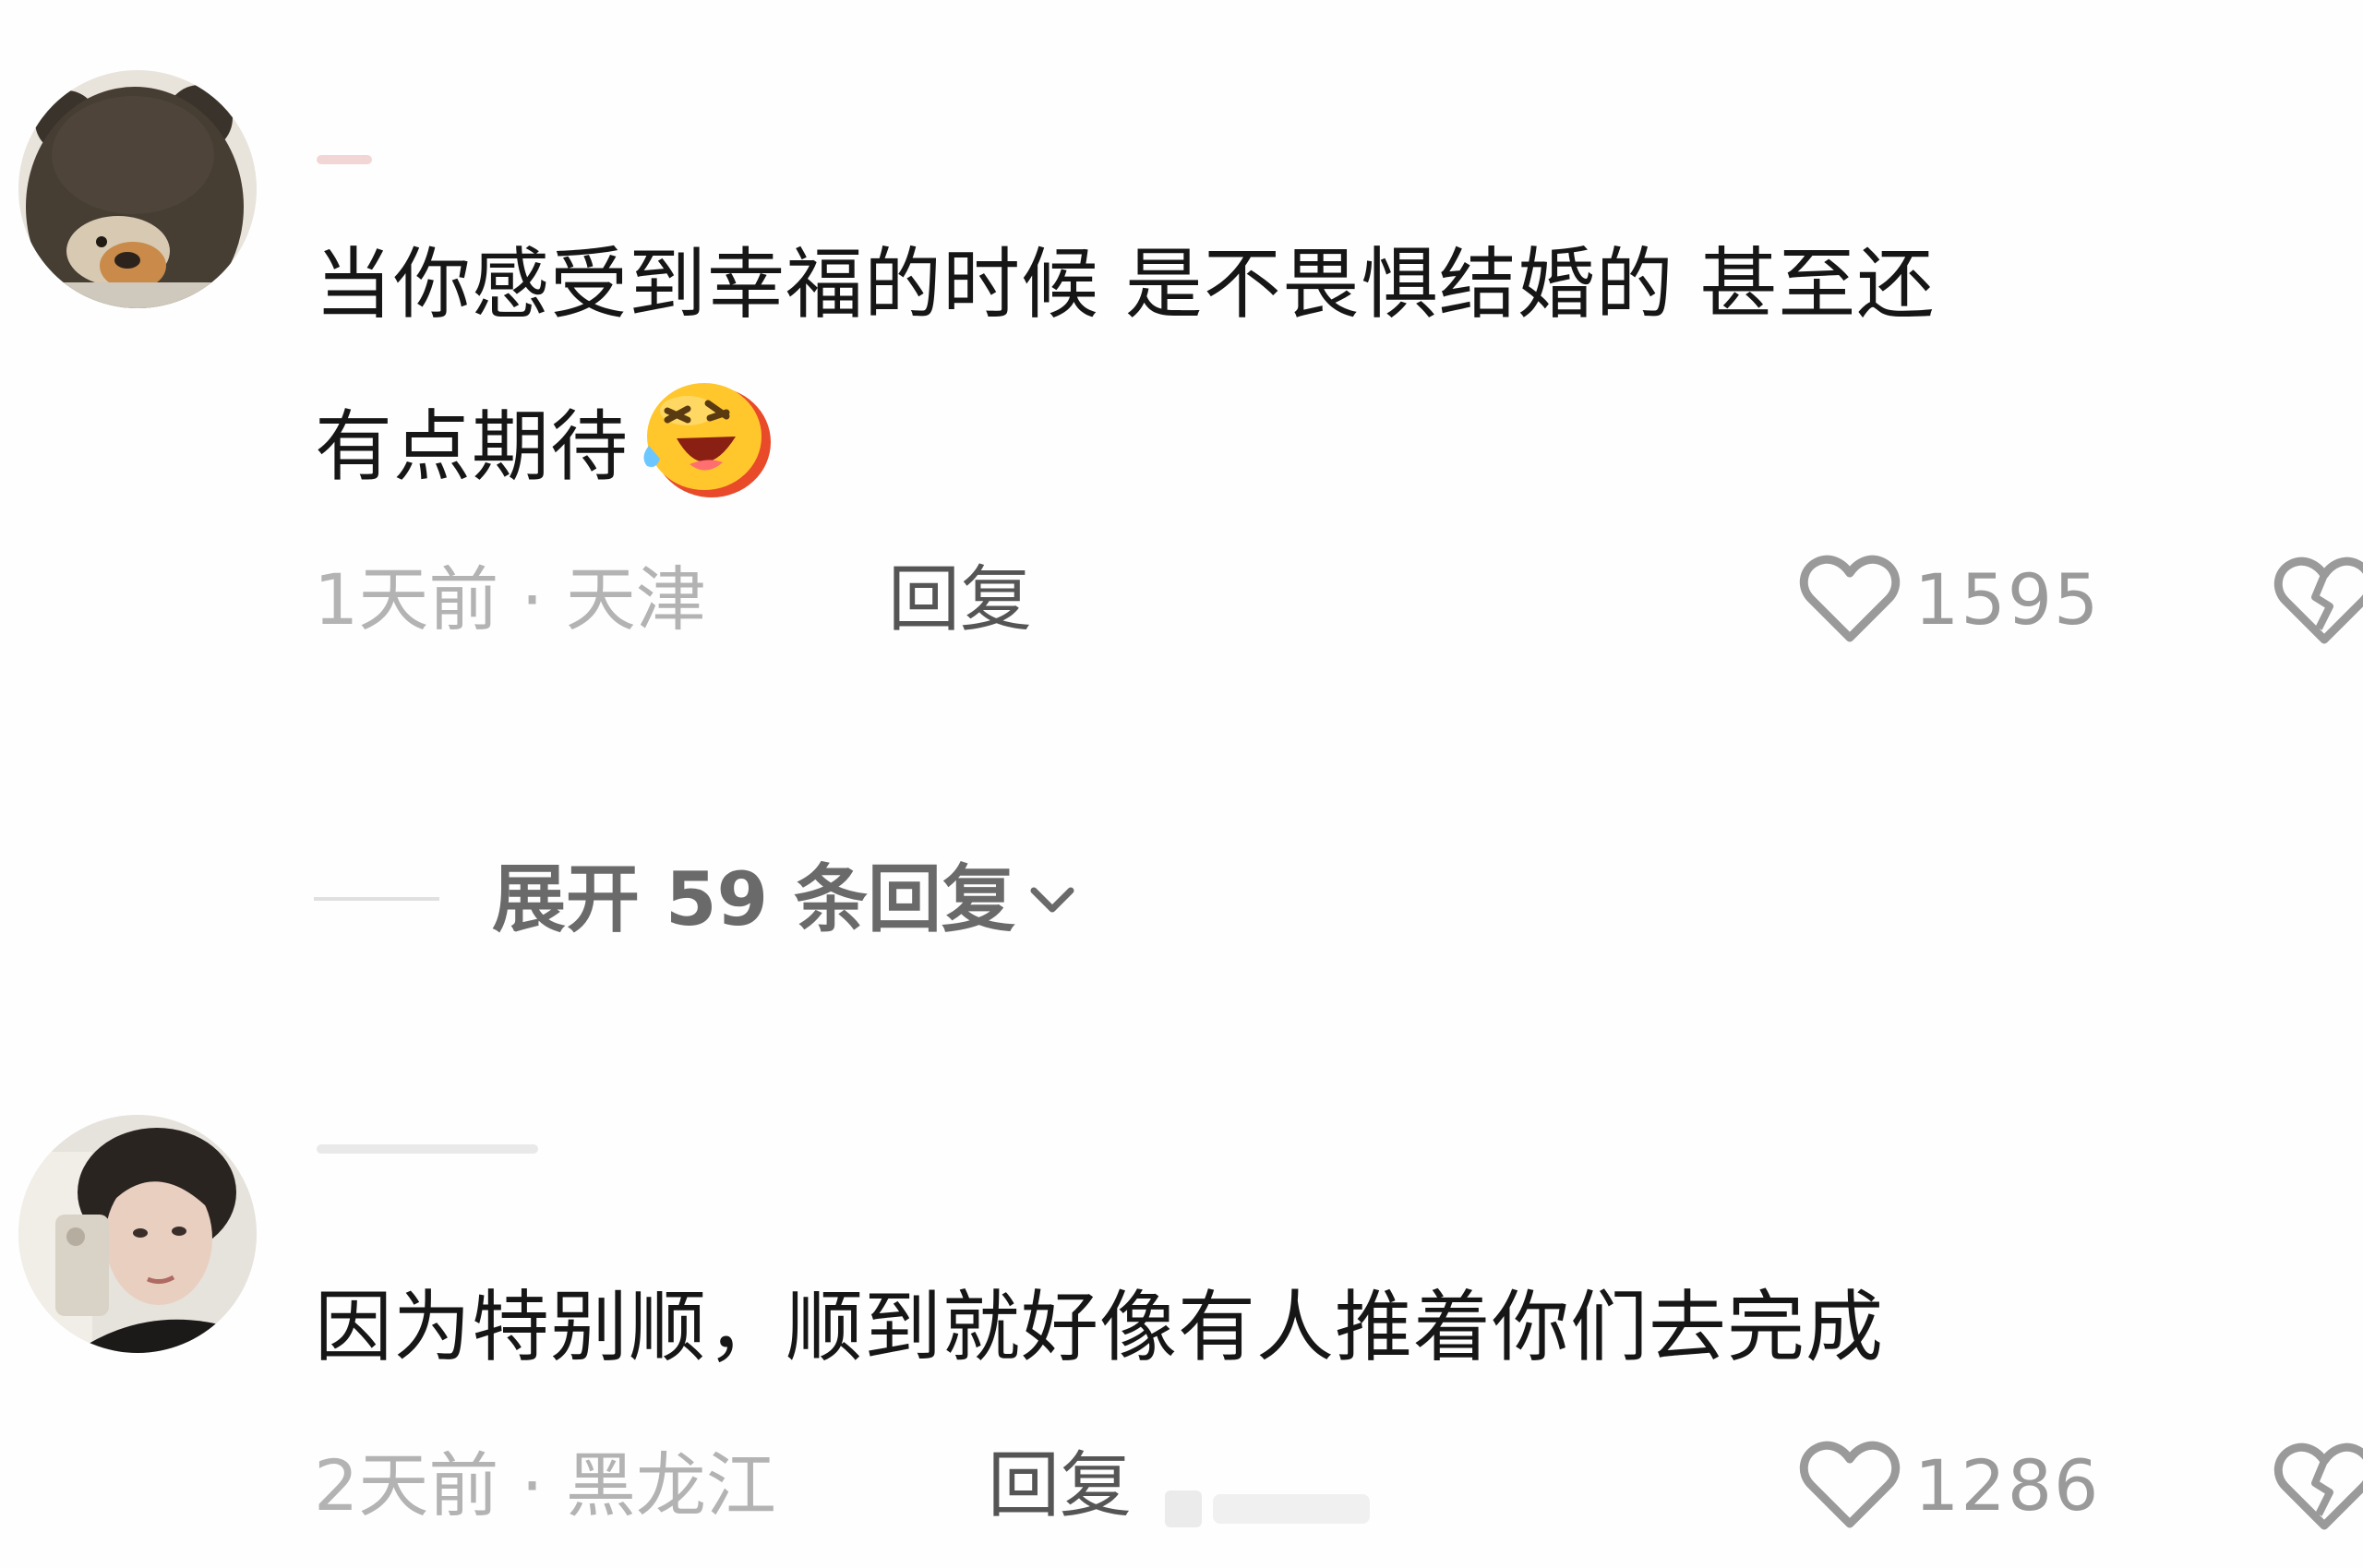 This screenshot has width=2363, height=1568. What do you see at coordinates (1052, 900) in the screenshot?
I see `chevron-down-icon` at bounding box center [1052, 900].